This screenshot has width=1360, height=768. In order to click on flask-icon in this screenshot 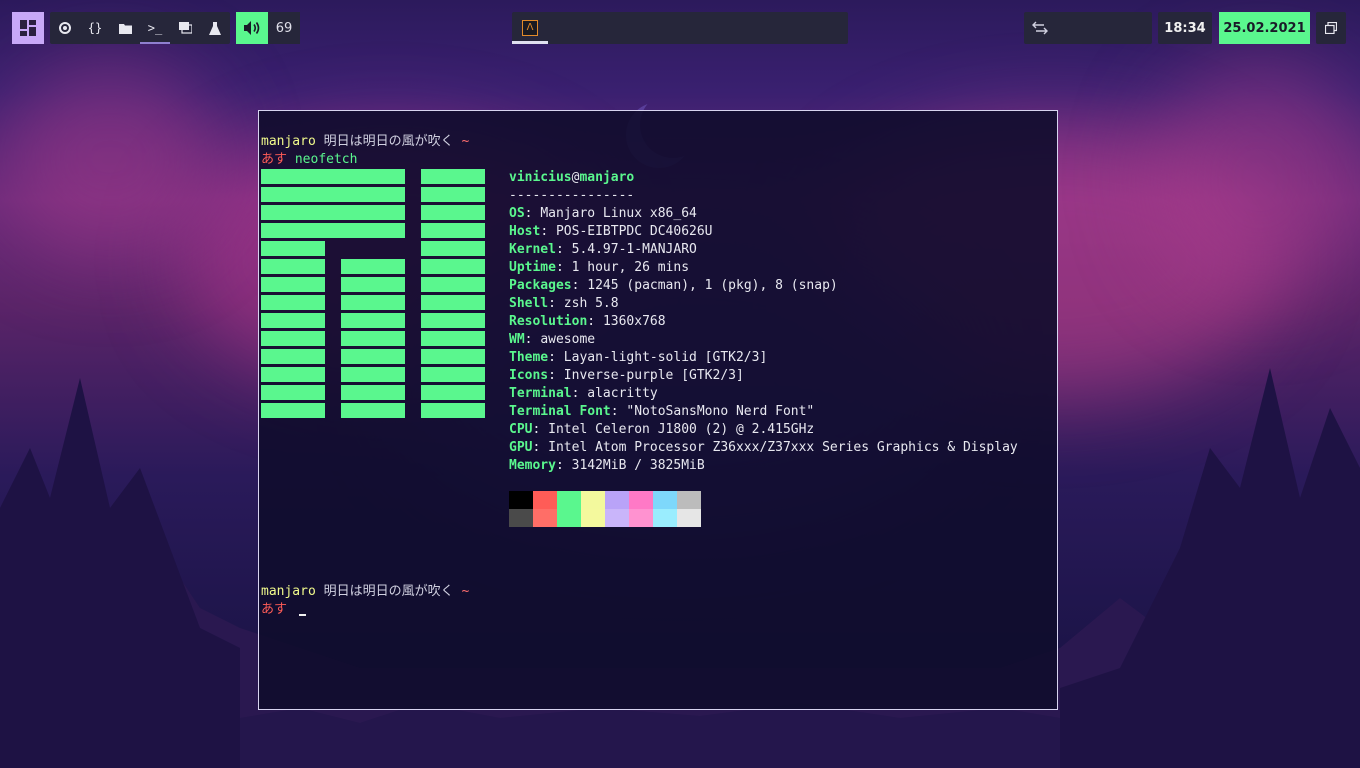, I will do `click(215, 28)`.